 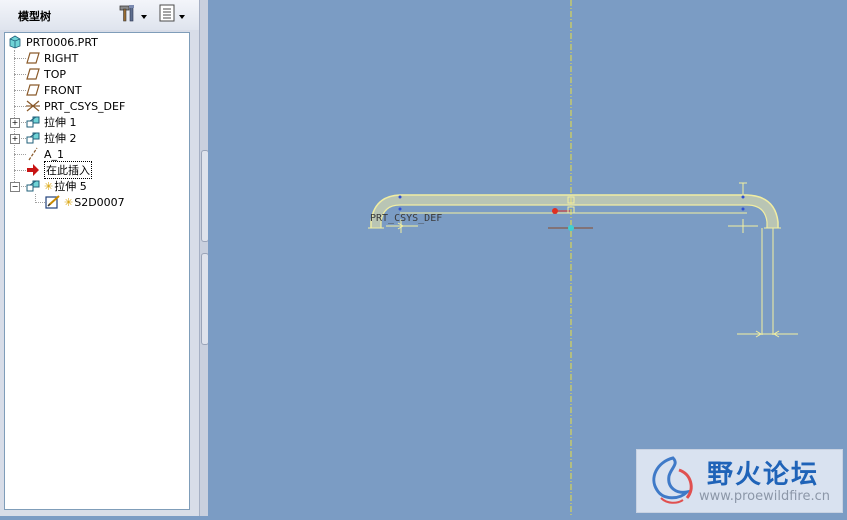 I want to click on tree-root-label: PRT0006.PRT, so click(x=62, y=42).